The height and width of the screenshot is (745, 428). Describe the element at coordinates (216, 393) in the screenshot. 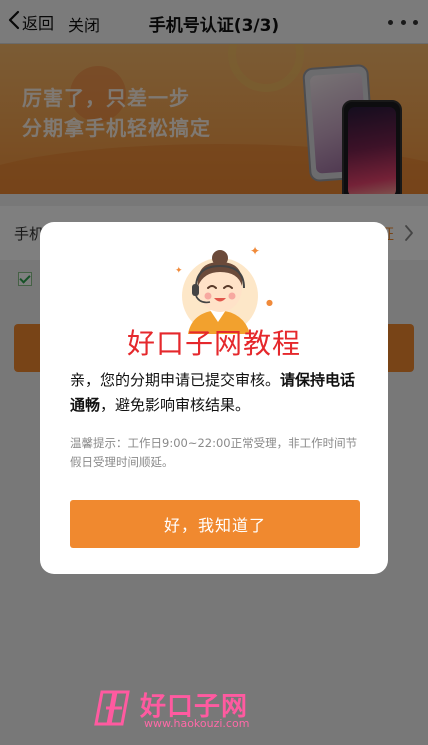

I see `dialog-message: 亲，您的分期申请已提交审核。请保持电话通畅，避免影响审核结果。` at that location.